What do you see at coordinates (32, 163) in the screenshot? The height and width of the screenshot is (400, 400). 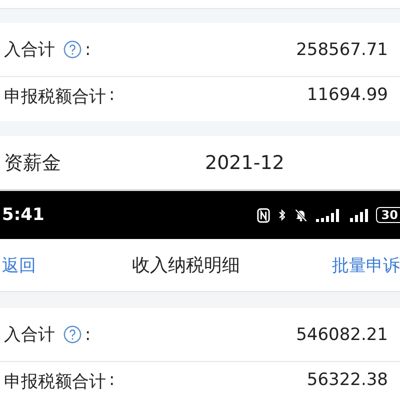 I see `income-type: 资薪金` at bounding box center [32, 163].